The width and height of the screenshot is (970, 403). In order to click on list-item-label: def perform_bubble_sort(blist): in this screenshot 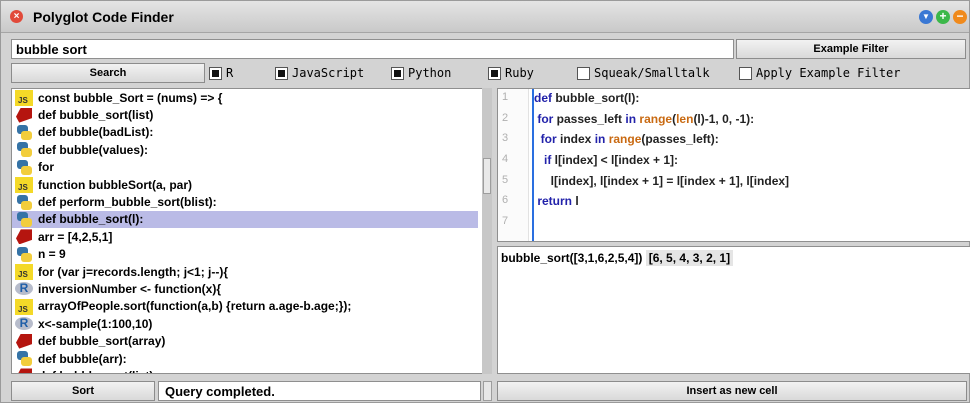, I will do `click(127, 202)`.